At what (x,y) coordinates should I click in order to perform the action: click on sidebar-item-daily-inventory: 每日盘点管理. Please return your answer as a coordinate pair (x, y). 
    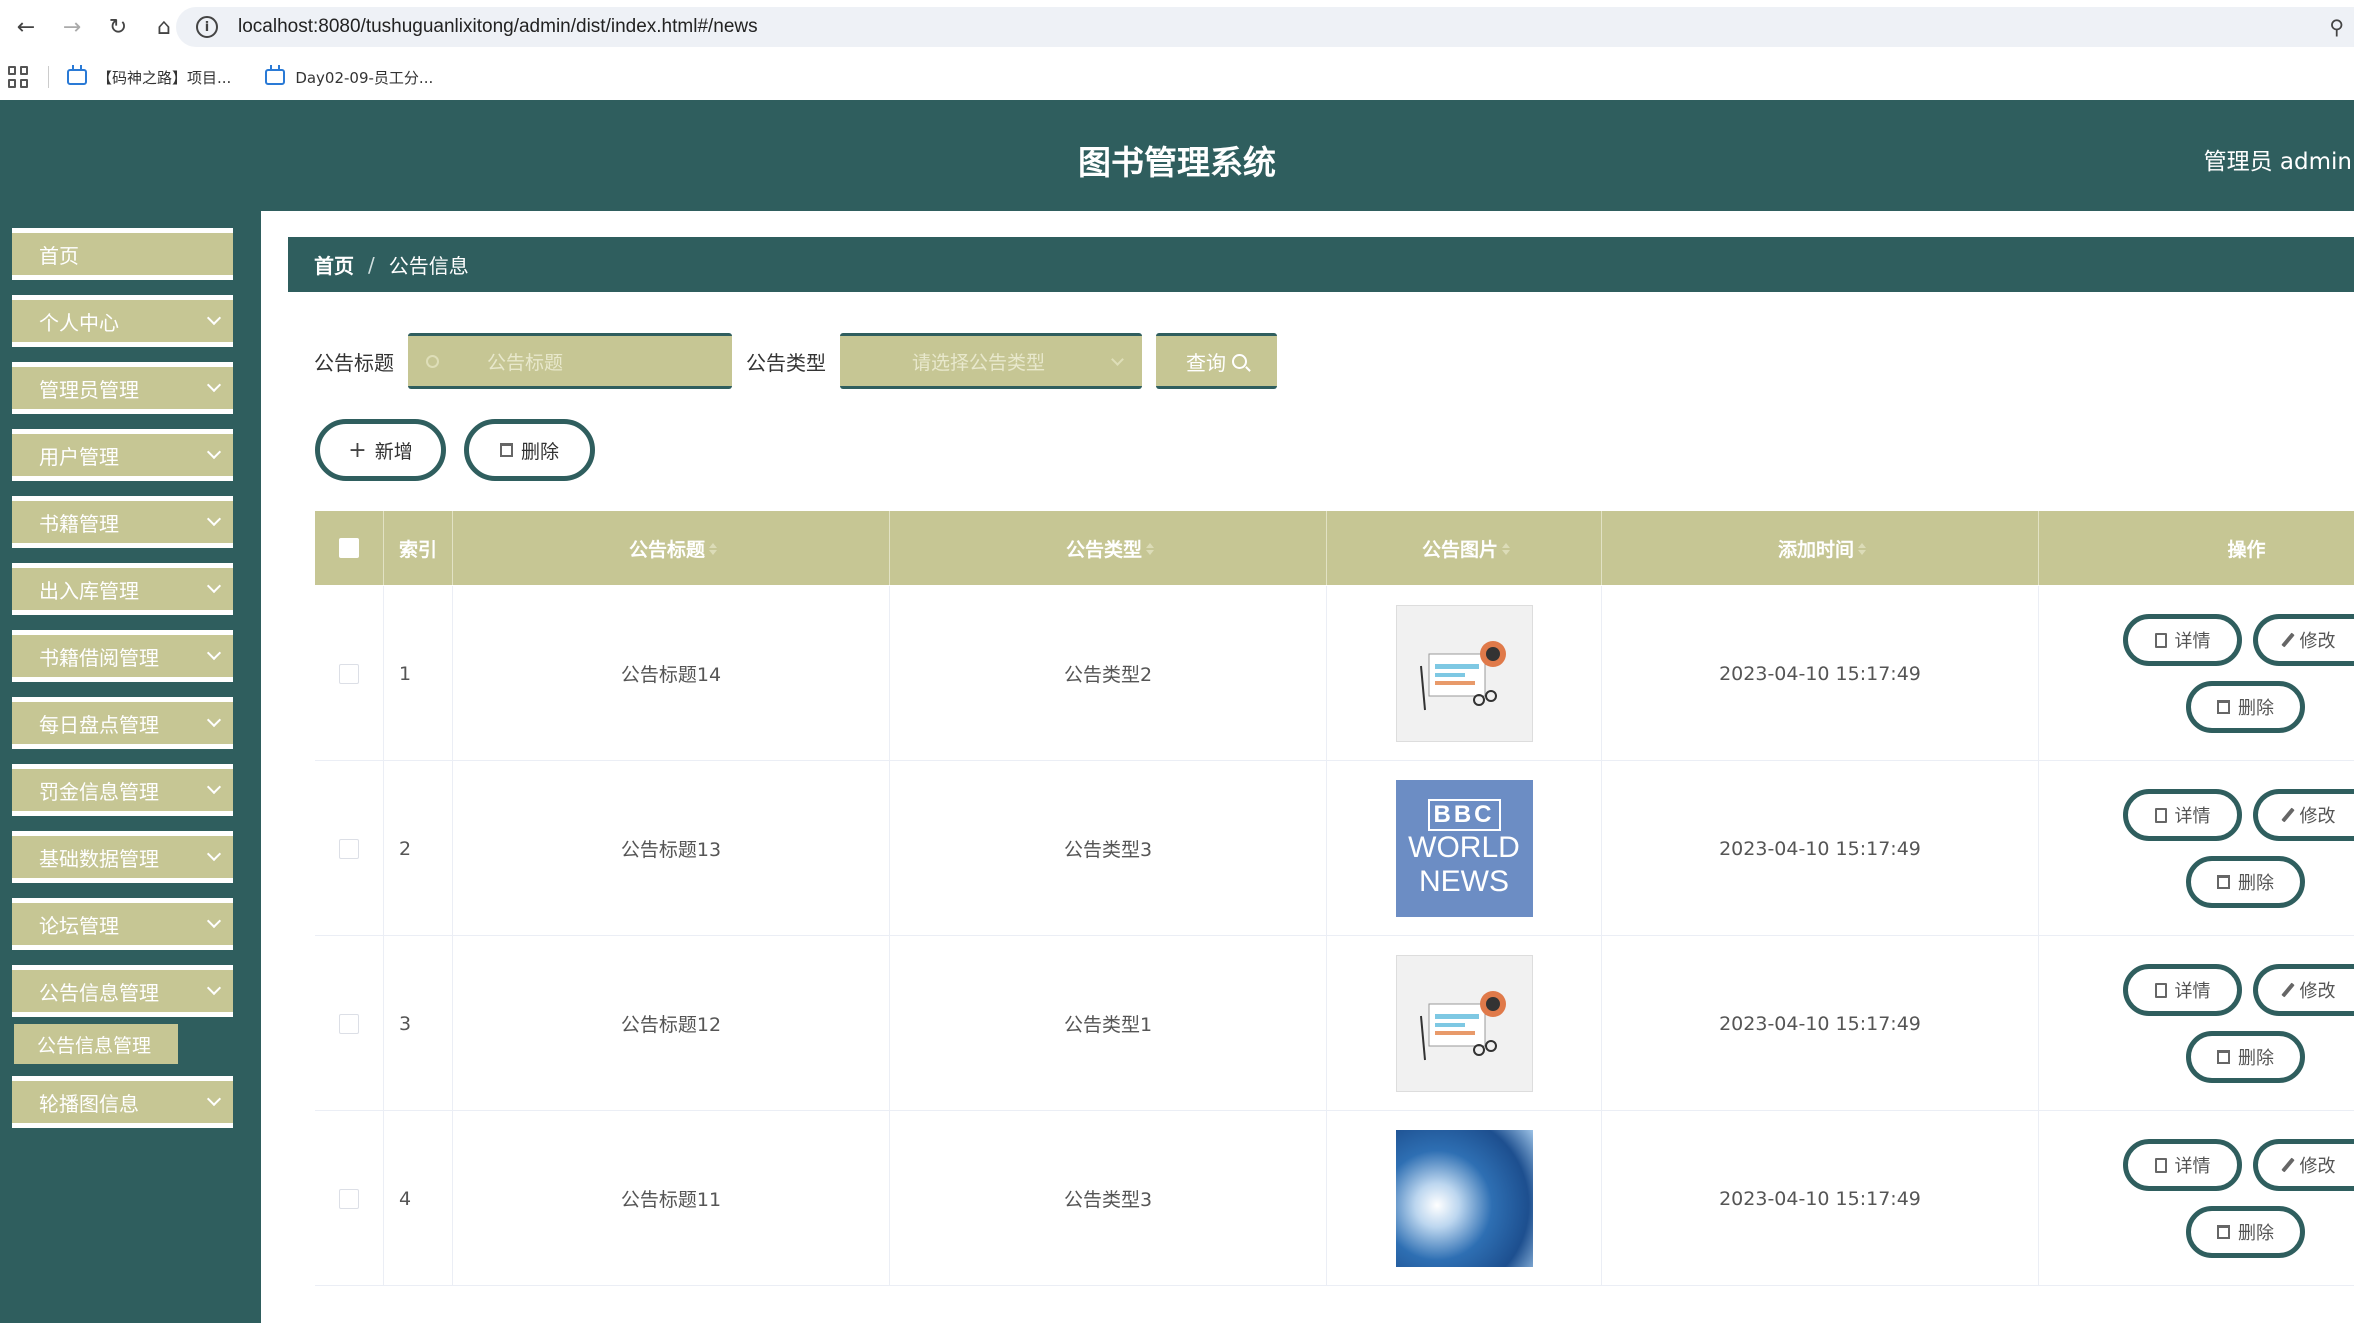
    Looking at the image, I should click on (122, 723).